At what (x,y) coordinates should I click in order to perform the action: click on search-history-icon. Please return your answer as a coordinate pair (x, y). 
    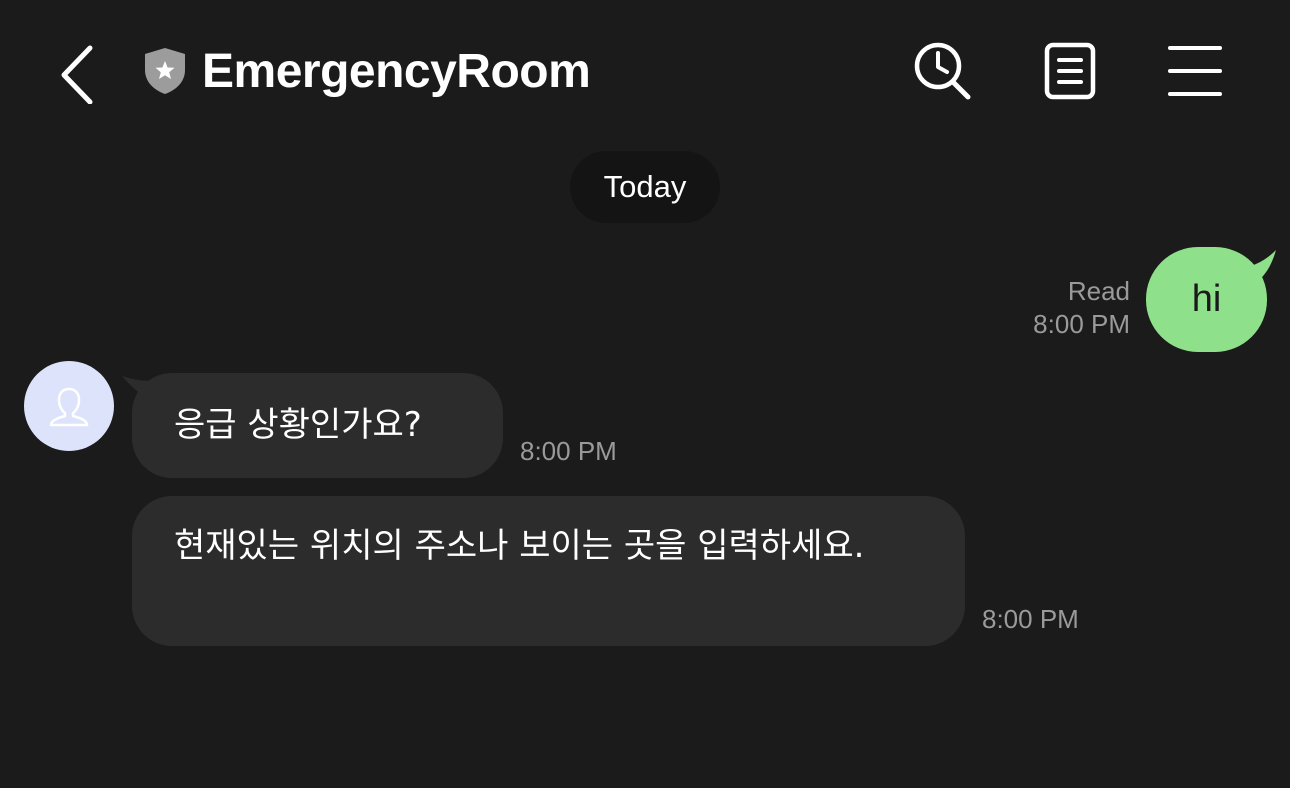
    Looking at the image, I should click on (942, 71).